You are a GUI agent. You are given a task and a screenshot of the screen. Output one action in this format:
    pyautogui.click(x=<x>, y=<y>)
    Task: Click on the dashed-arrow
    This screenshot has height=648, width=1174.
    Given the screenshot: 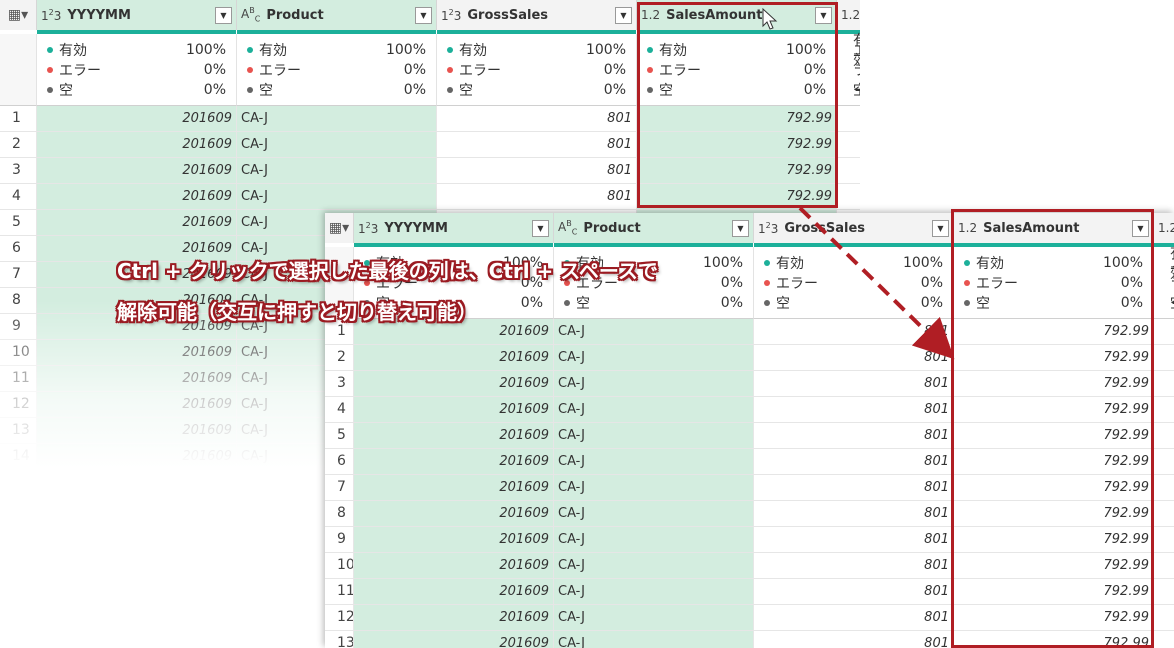 What is the action you would take?
    pyautogui.click(x=876, y=283)
    